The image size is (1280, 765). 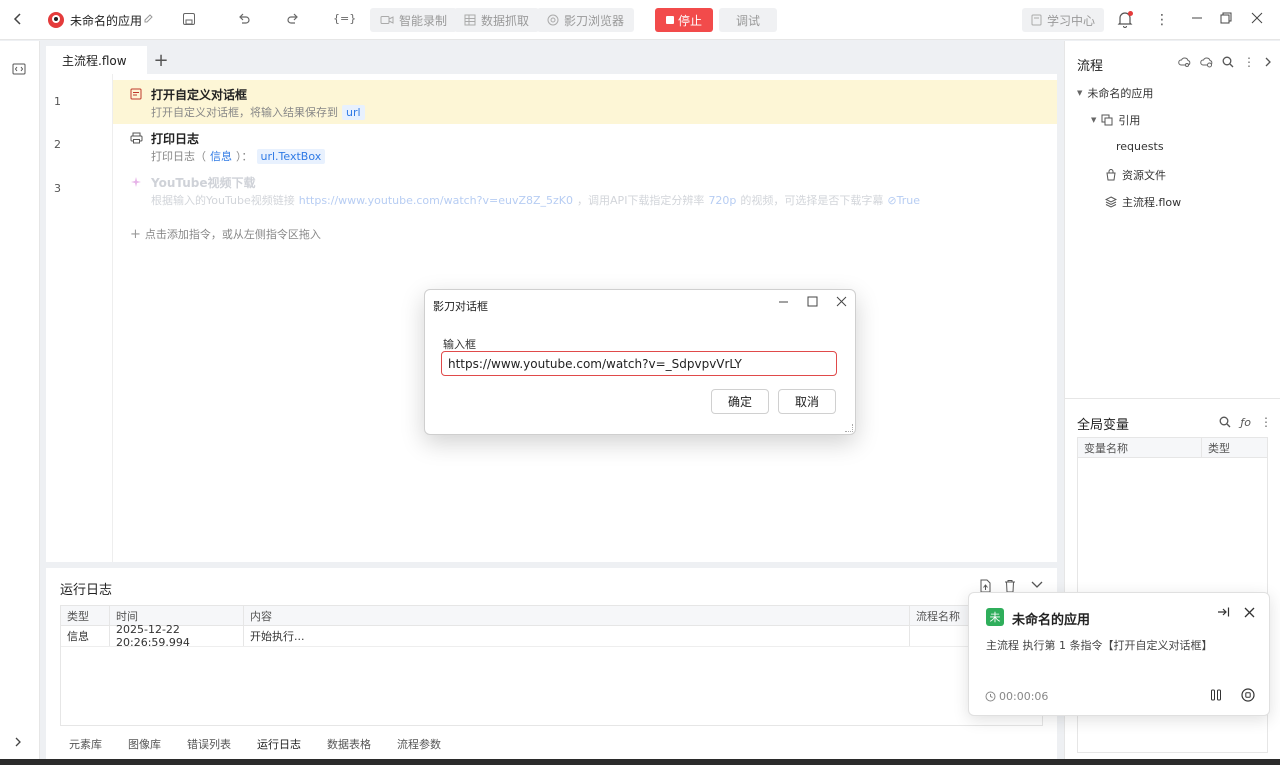 What do you see at coordinates (1125, 19) in the screenshot?
I see `bell-icon` at bounding box center [1125, 19].